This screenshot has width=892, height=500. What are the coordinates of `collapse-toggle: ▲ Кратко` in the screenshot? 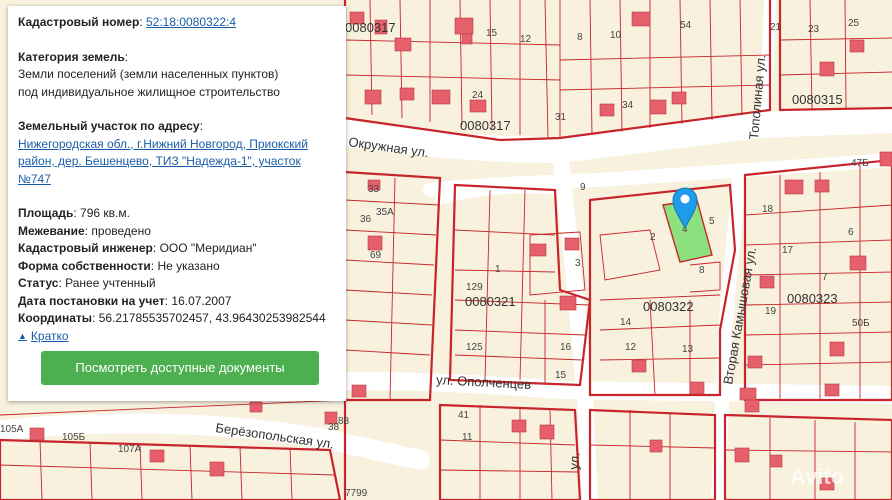 It's located at (177, 337).